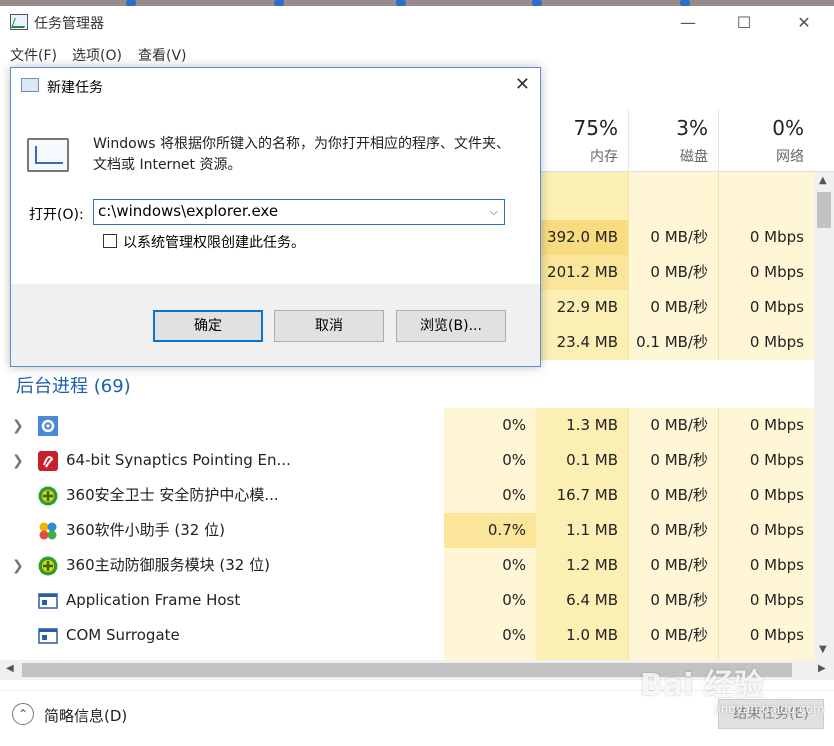 This screenshot has width=834, height=746. Describe the element at coordinates (33, 55) in the screenshot. I see `menu-file: 文件(F)` at that location.